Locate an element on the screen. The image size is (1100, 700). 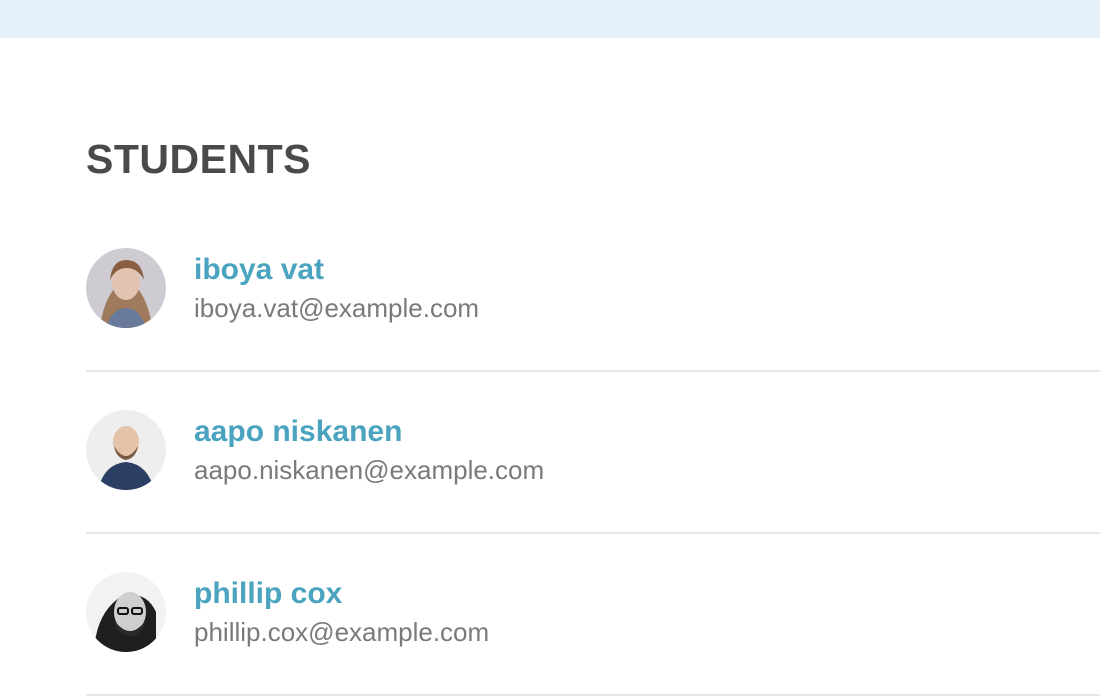
student-name-link: iboya vat is located at coordinates (259, 270).